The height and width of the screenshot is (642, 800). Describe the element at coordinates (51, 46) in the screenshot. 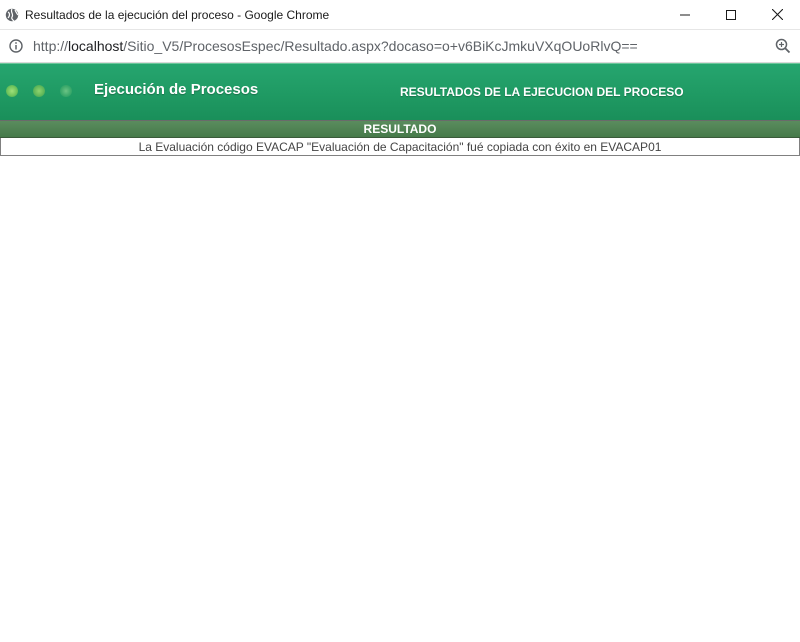

I see `url-prefix: http://` at that location.